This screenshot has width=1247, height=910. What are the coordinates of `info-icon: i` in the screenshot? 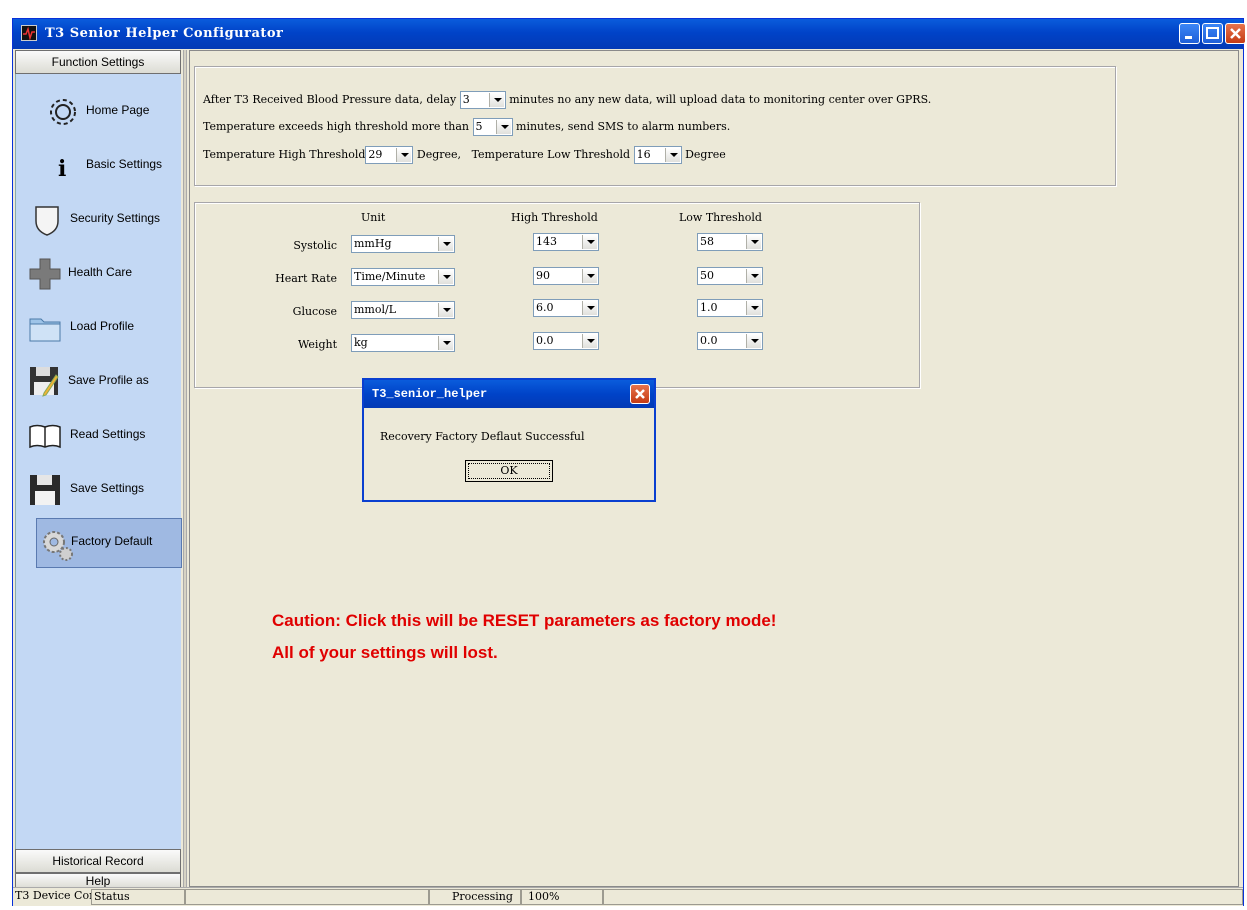 It's located at (62, 169).